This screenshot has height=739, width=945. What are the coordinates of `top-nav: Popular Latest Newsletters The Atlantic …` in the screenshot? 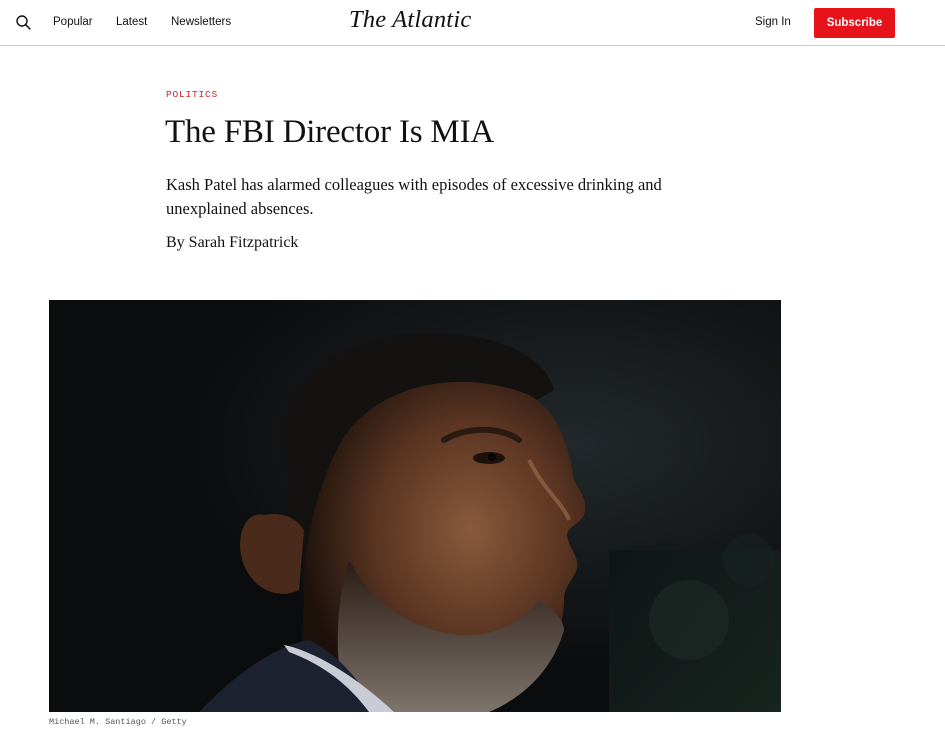 It's located at (472, 23).